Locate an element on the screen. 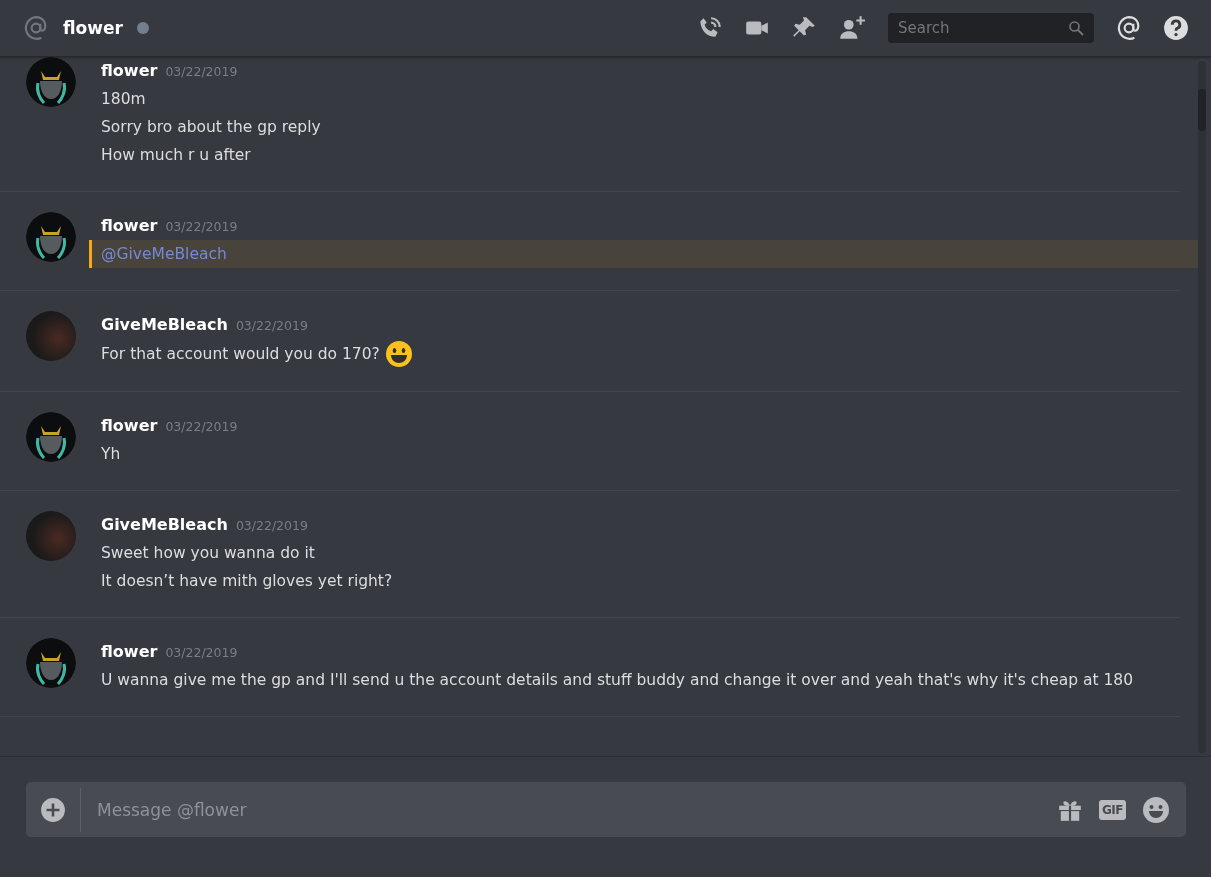 This screenshot has width=1211, height=877. message-text: For that account would you do 170? is located at coordinates (240, 354).